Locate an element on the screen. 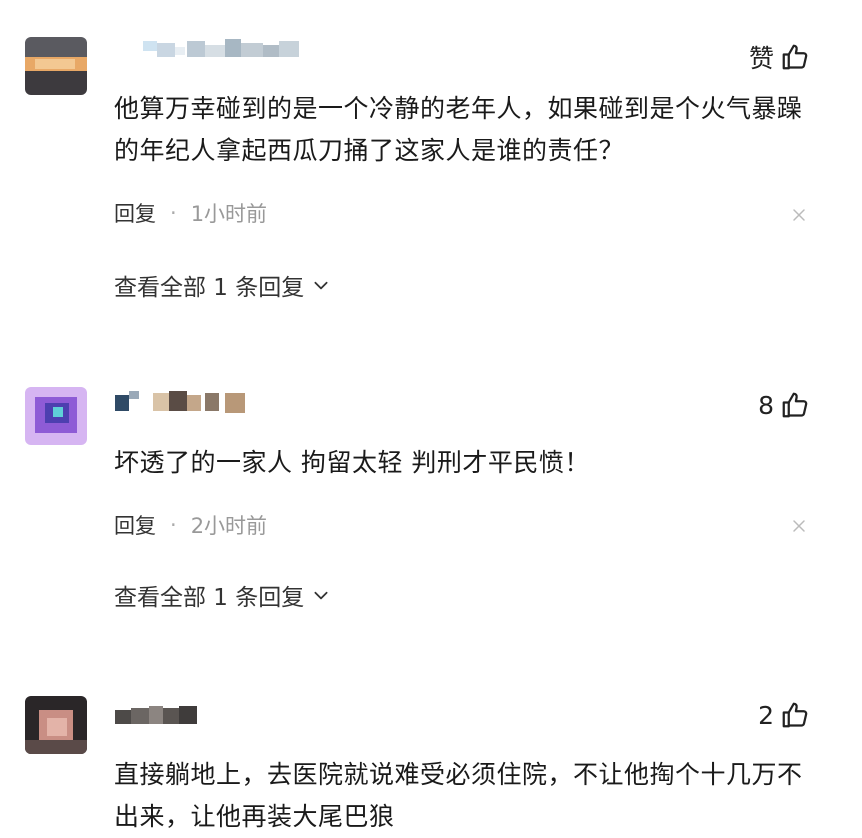 This screenshot has height=838, width=862. like-button: 赞 is located at coordinates (779, 57).